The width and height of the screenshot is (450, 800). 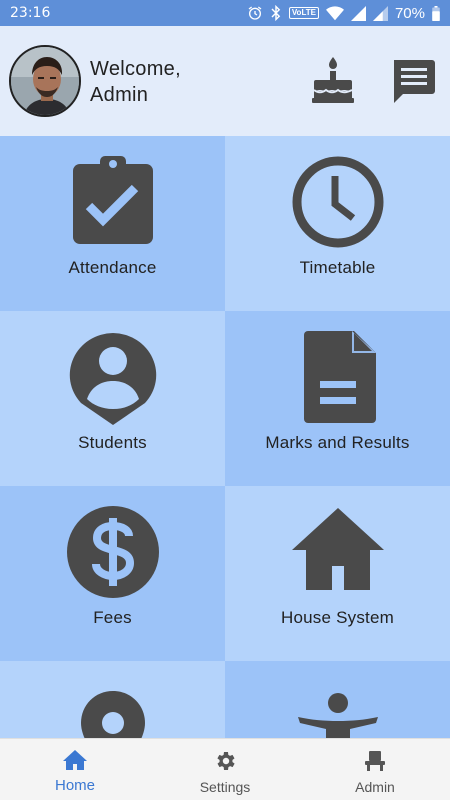 I want to click on account-pin-icon, so click(x=112, y=379).